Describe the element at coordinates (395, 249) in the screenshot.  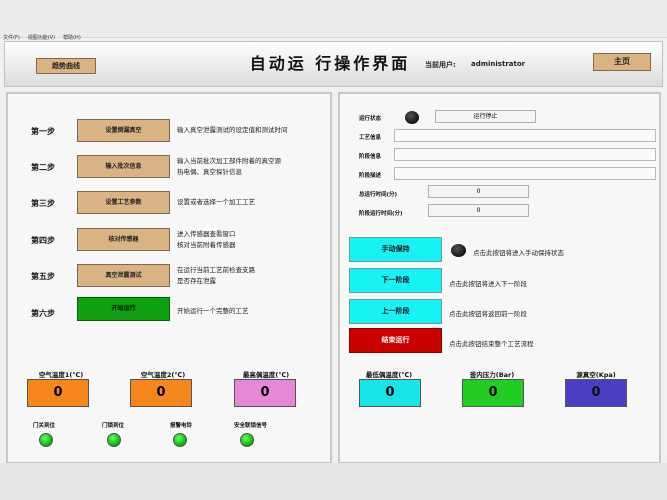
I see `manual-hold-button: 手动保持` at that location.